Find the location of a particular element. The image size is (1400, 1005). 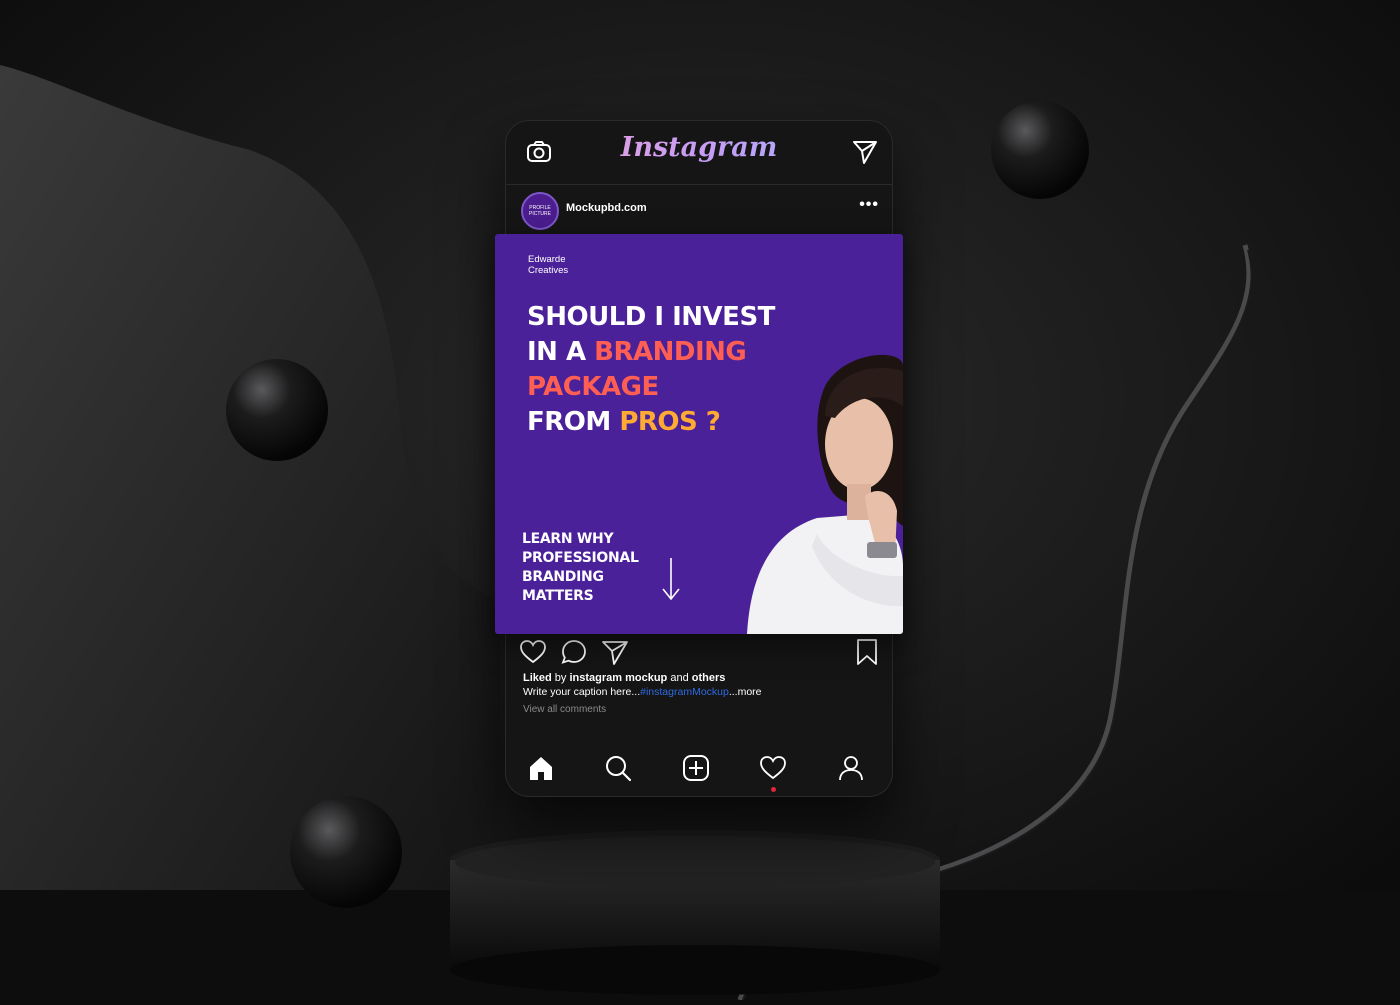

liked-prefix: Liked is located at coordinates (537, 678).